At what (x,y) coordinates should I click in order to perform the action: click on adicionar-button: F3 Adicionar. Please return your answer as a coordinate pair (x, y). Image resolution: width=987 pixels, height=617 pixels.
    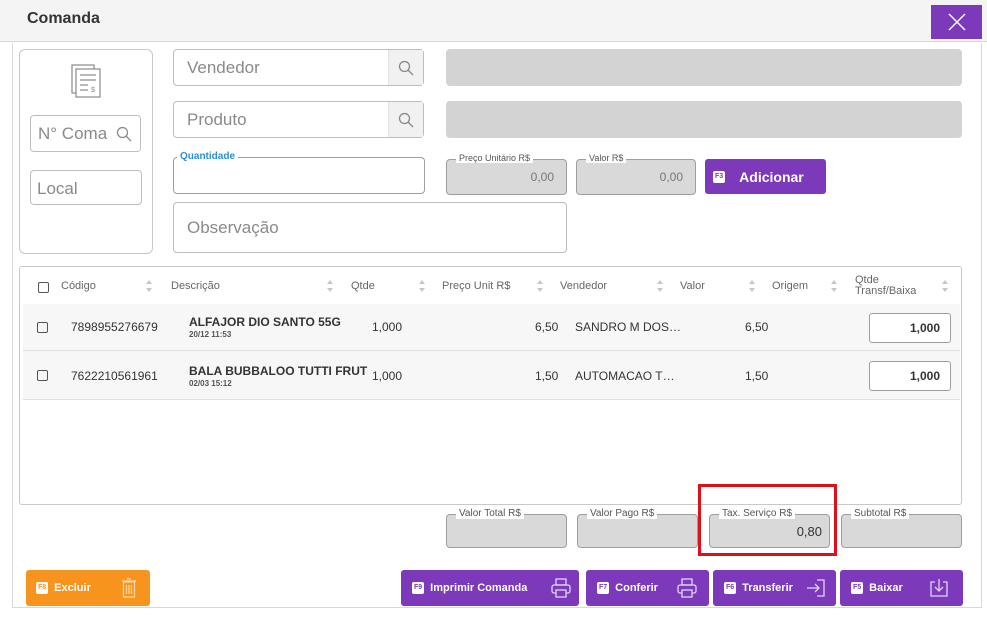
    Looking at the image, I should click on (765, 176).